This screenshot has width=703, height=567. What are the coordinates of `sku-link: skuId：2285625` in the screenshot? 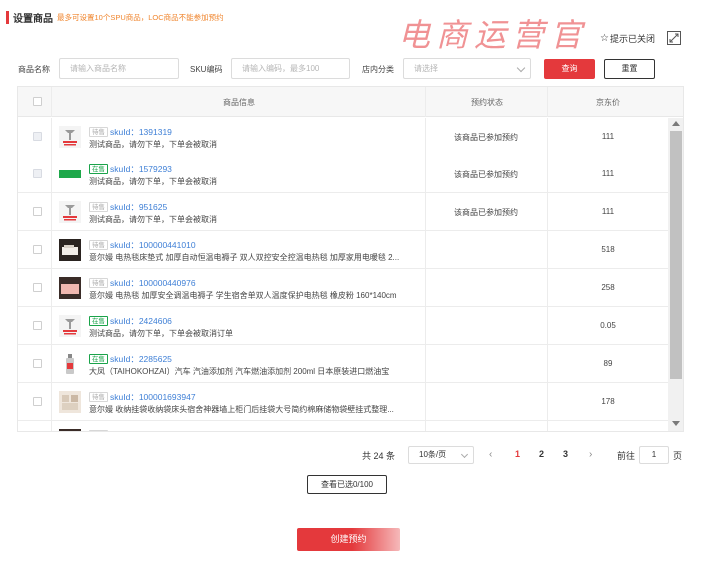 It's located at (141, 359).